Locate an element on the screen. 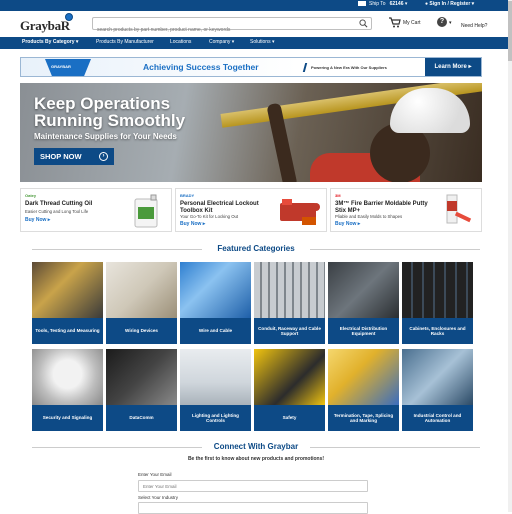 The image size is (512, 514). fire-putty-image is located at coordinates (459, 209).